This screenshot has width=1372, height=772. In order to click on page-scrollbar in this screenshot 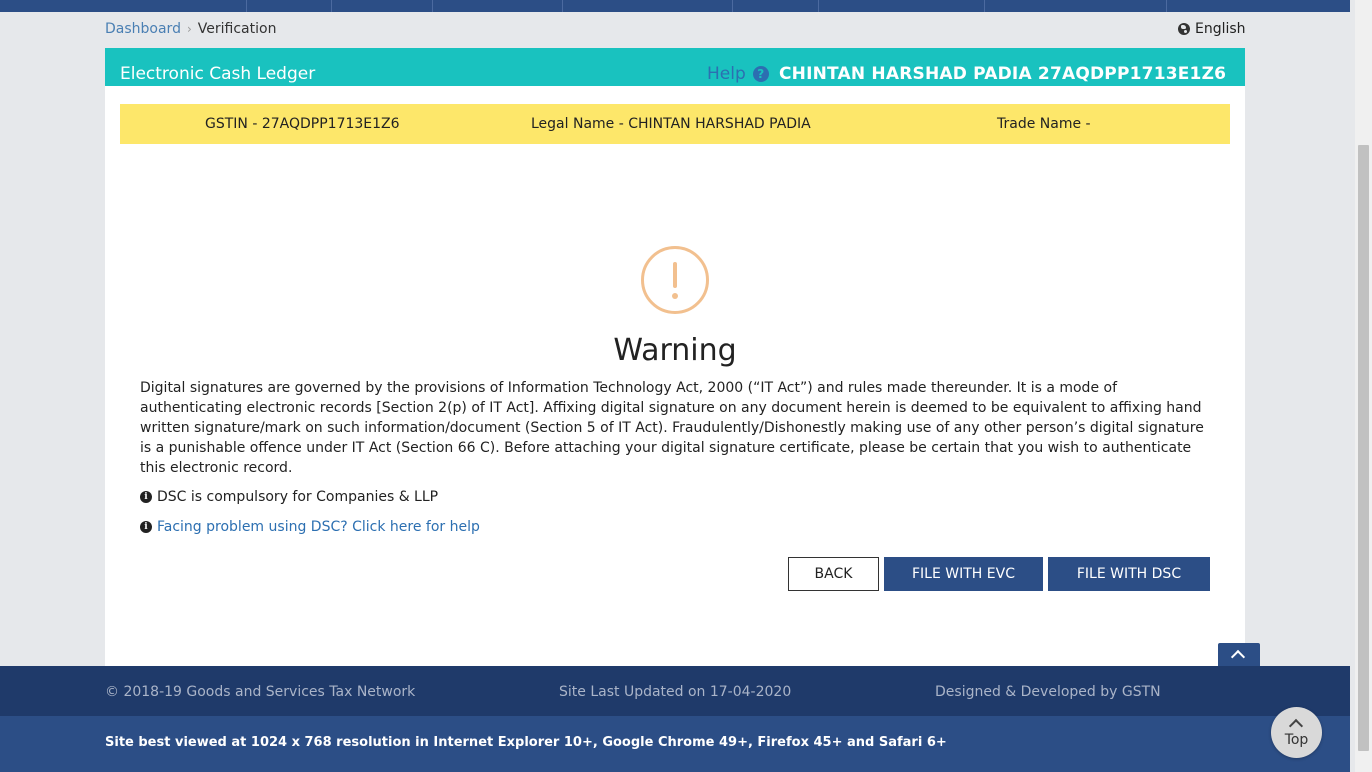, I will do `click(1363, 386)`.